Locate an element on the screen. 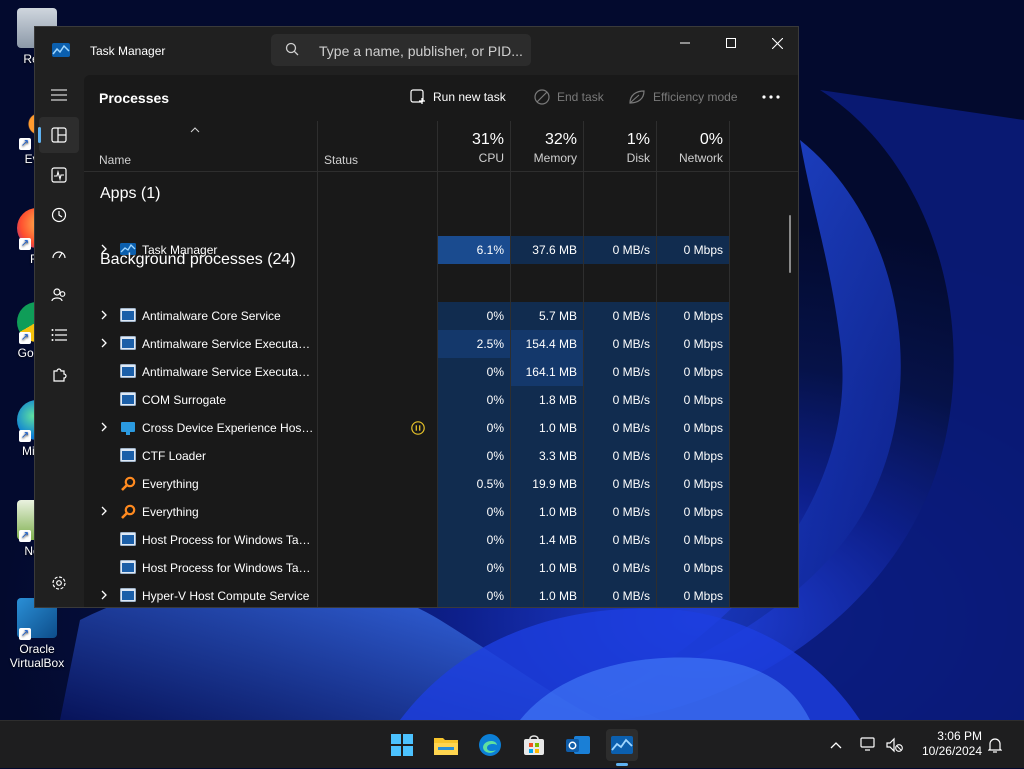 Image resolution: width=1024 pixels, height=769 pixels. column-header-memory: 32% Memory is located at coordinates (544, 148).